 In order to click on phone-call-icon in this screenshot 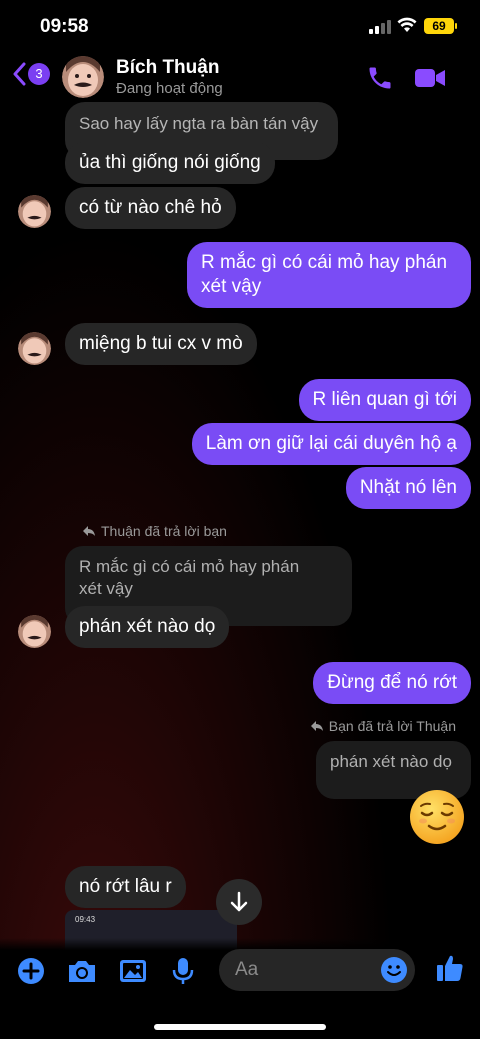, I will do `click(380, 78)`.